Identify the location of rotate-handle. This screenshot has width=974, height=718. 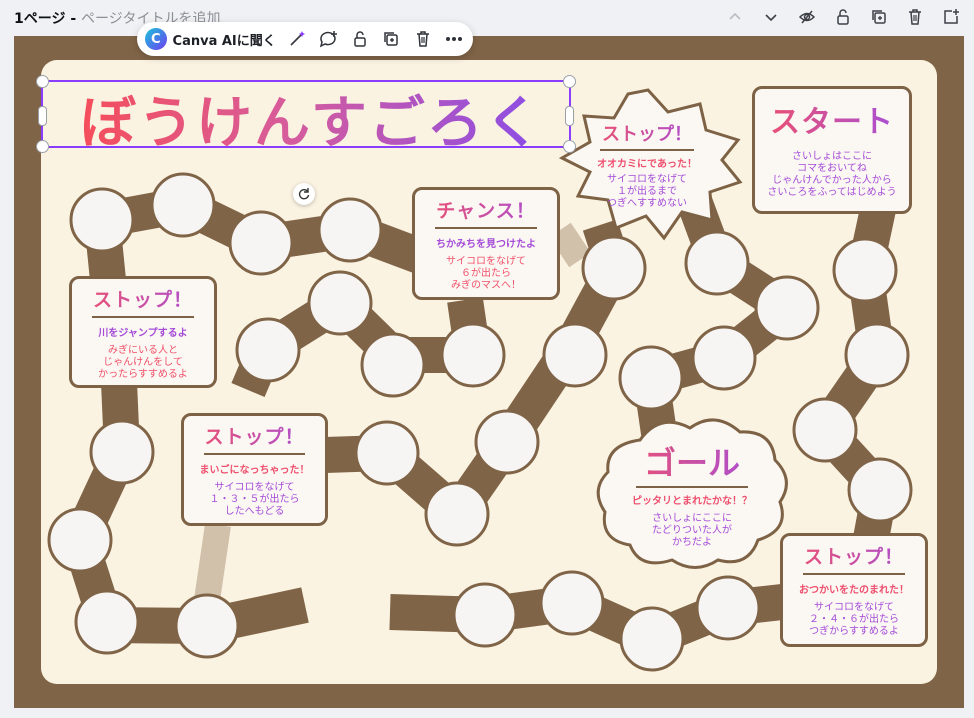
(304, 194).